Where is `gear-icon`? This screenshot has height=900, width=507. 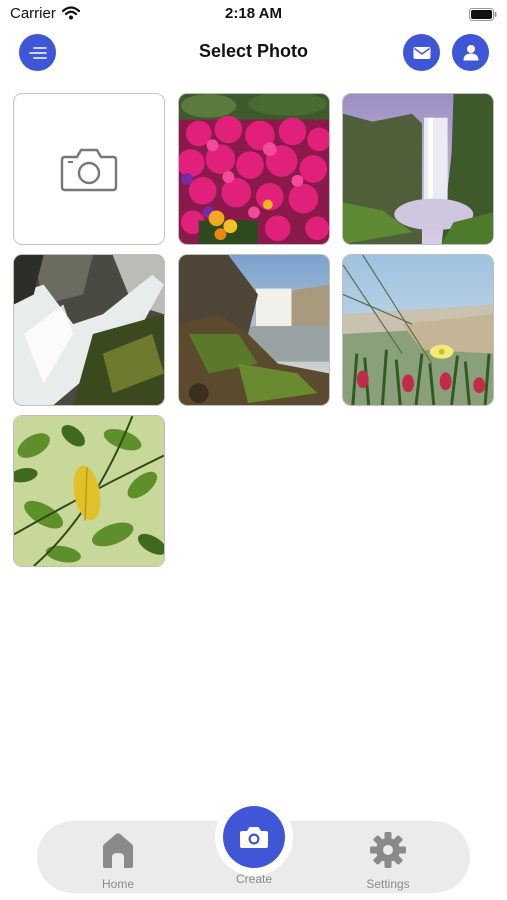
gear-icon is located at coordinates (388, 850).